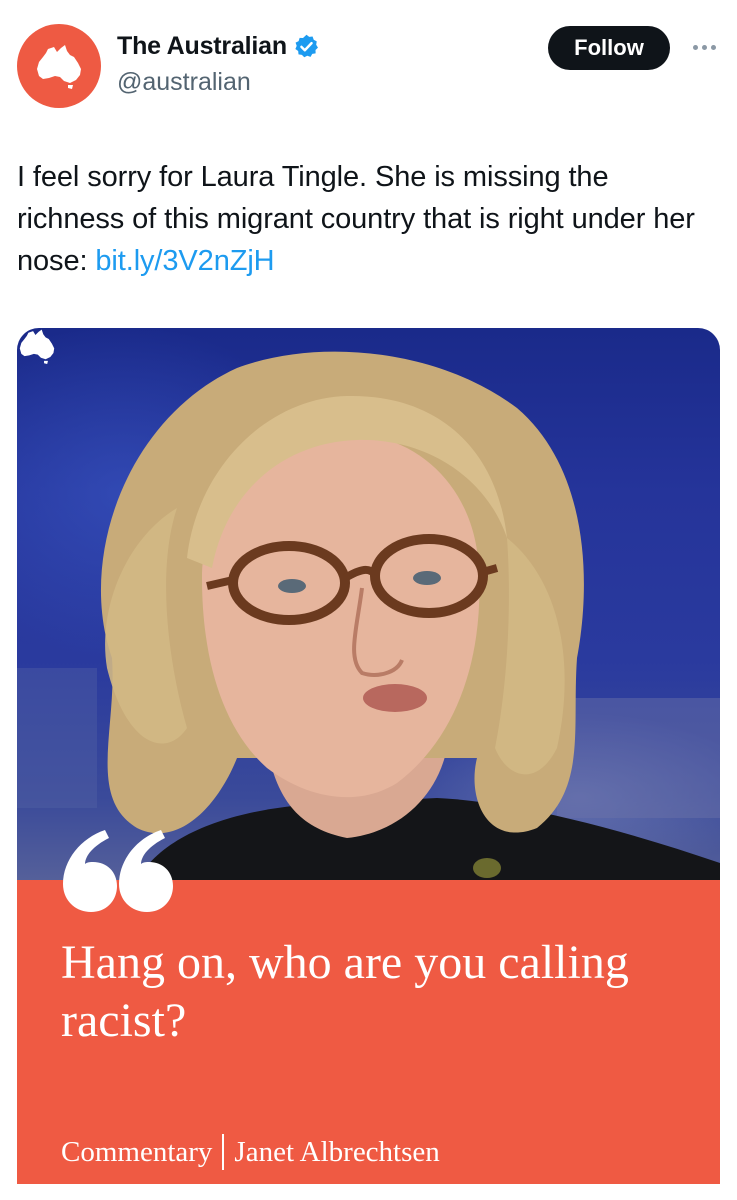 This screenshot has height=1200, width=737. I want to click on avatar, so click(59, 66).